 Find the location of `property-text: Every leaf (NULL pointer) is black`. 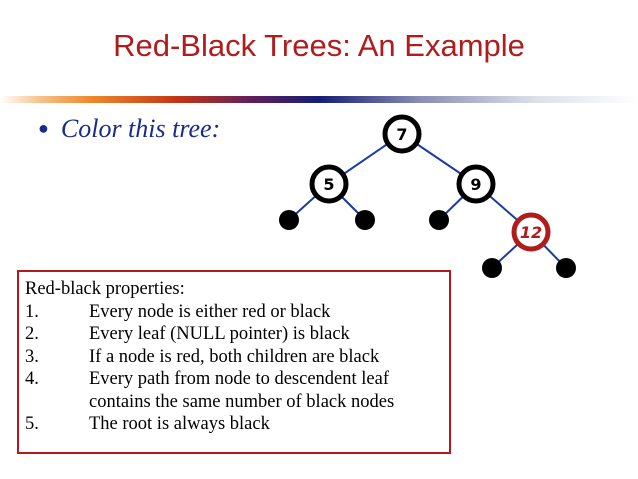

property-text: Every leaf (NULL pointer) is black is located at coordinates (219, 334).